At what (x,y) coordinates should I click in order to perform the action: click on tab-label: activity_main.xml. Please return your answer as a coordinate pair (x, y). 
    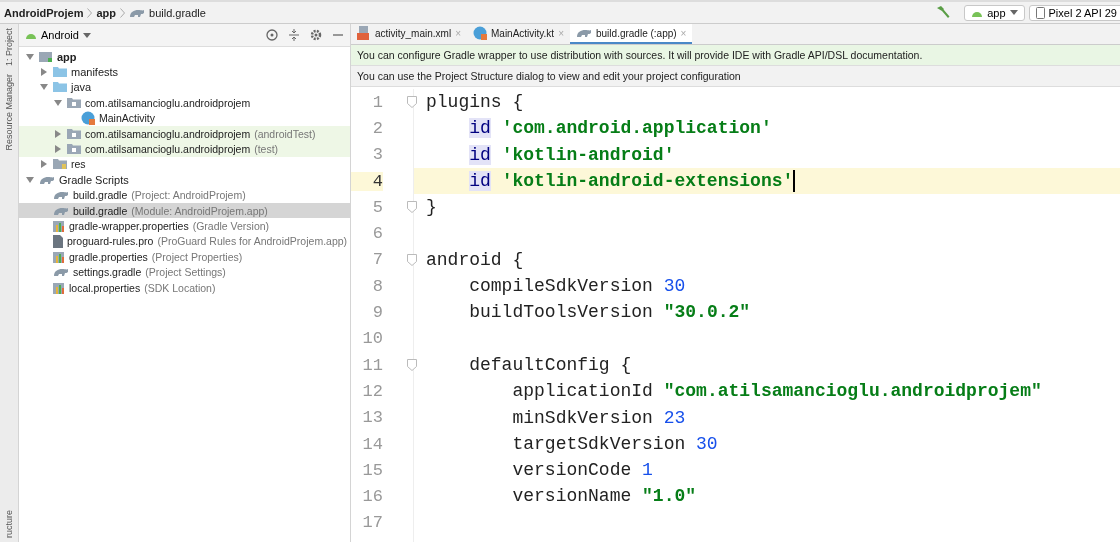
    Looking at the image, I should click on (413, 33).